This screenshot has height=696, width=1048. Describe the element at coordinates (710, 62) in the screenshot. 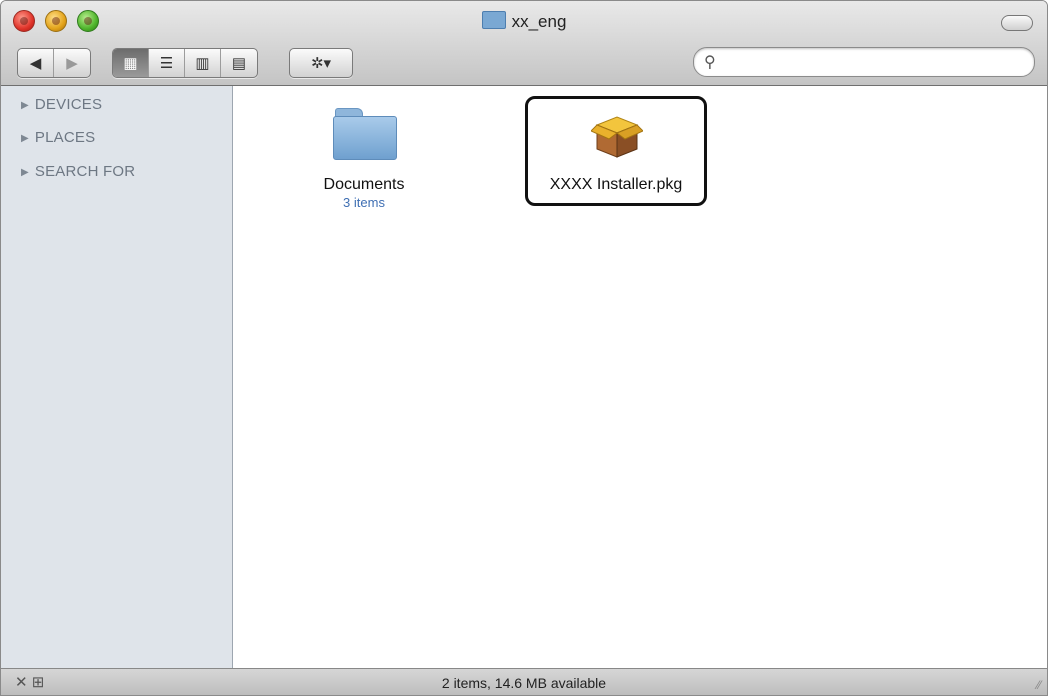

I see `search-icon: ⚲` at that location.